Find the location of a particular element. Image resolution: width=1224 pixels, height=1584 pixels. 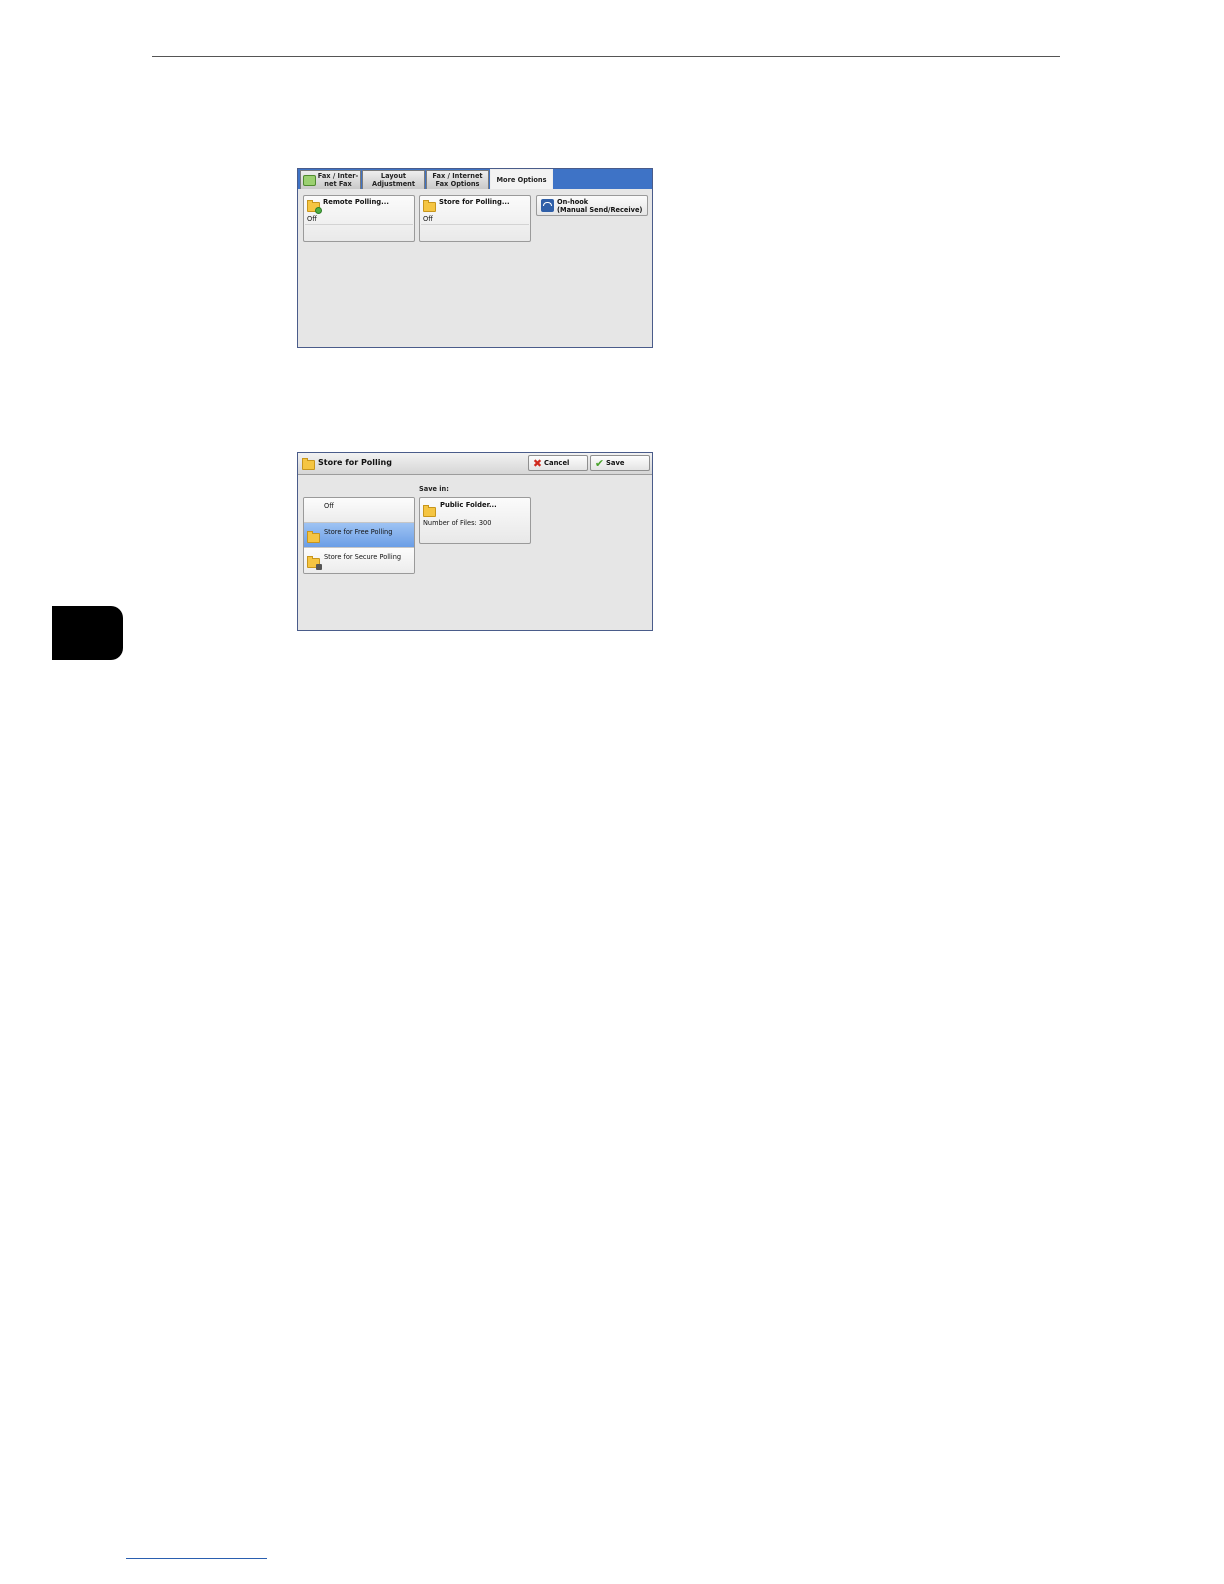

save-in-label: Save in: is located at coordinates (434, 489).